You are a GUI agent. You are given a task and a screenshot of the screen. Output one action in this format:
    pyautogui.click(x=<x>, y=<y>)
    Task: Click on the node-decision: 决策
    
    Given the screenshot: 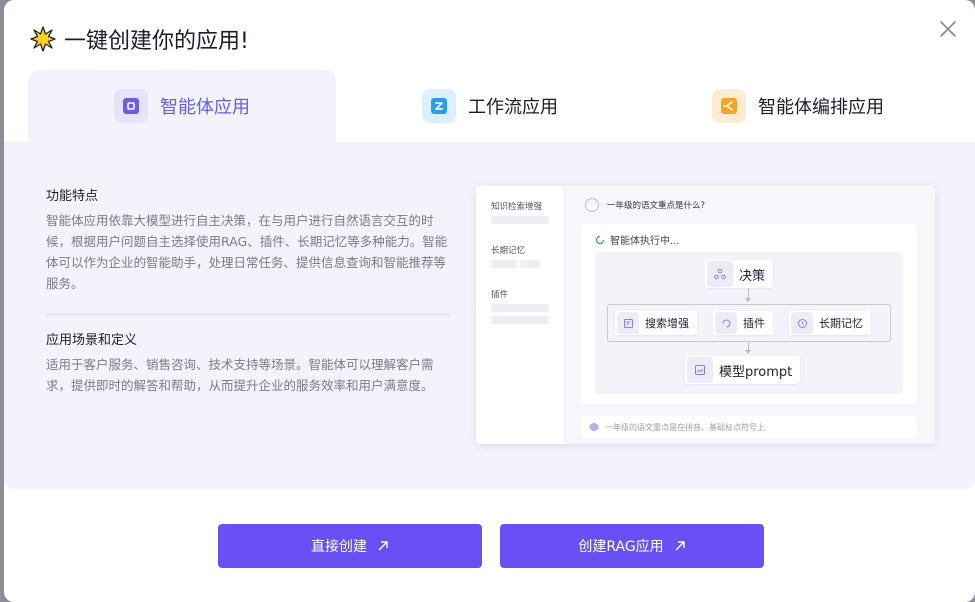 What is the action you would take?
    pyautogui.click(x=739, y=274)
    